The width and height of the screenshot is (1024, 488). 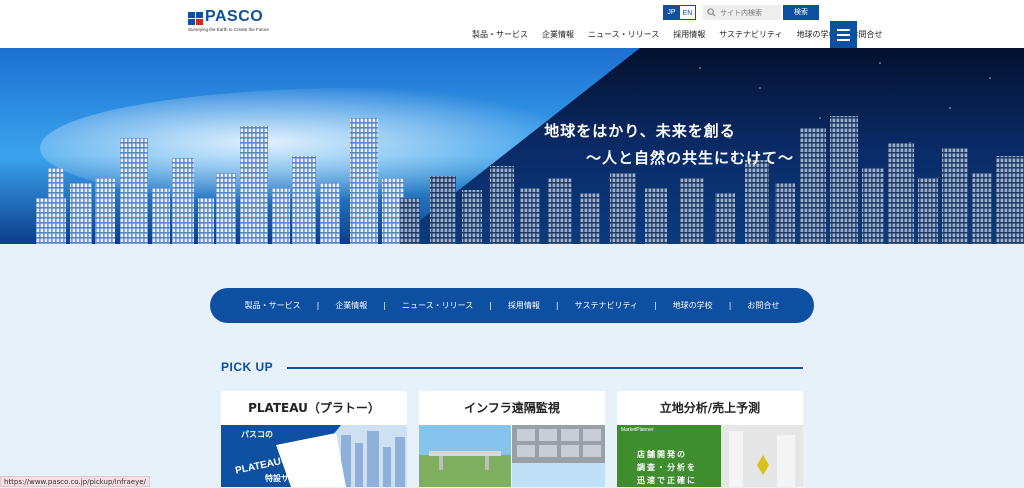 What do you see at coordinates (750, 34) in the screenshot?
I see `nav-sustainability: サステナビリティ` at bounding box center [750, 34].